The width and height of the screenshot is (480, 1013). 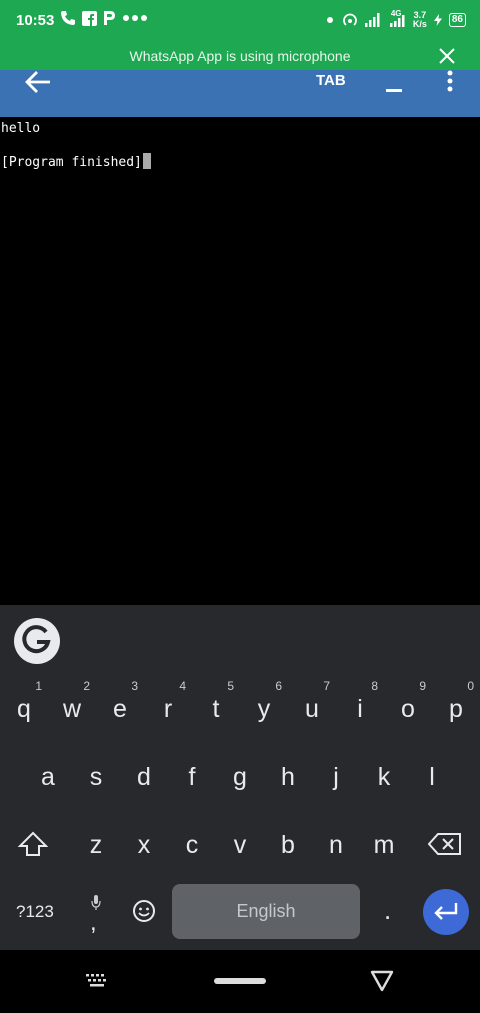 I want to click on key-b: b, so click(x=288, y=845).